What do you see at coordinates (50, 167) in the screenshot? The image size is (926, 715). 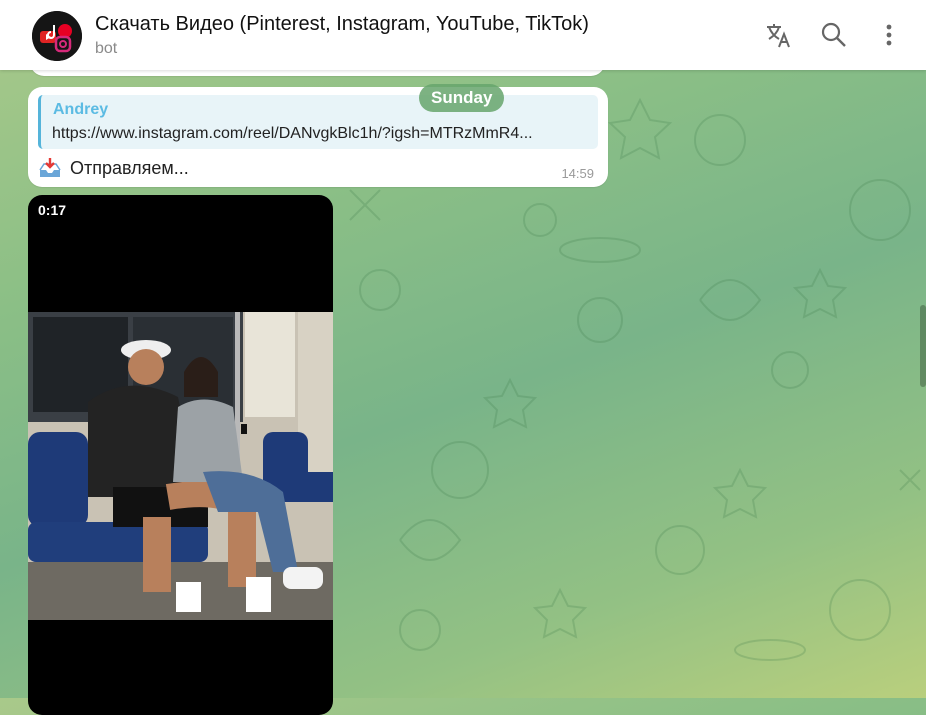 I see `inbox-tray-icon` at bounding box center [50, 167].